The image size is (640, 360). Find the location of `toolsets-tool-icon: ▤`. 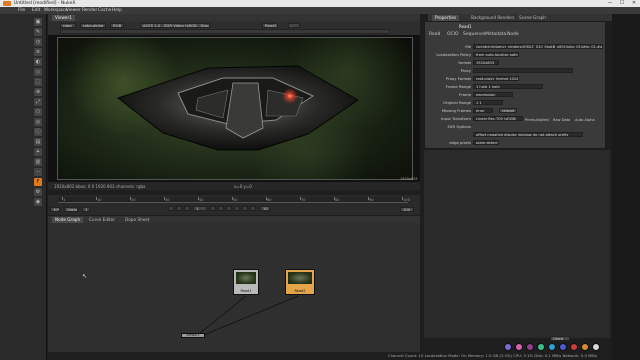

toolsets-tool-icon: ▤ is located at coordinates (38, 142).